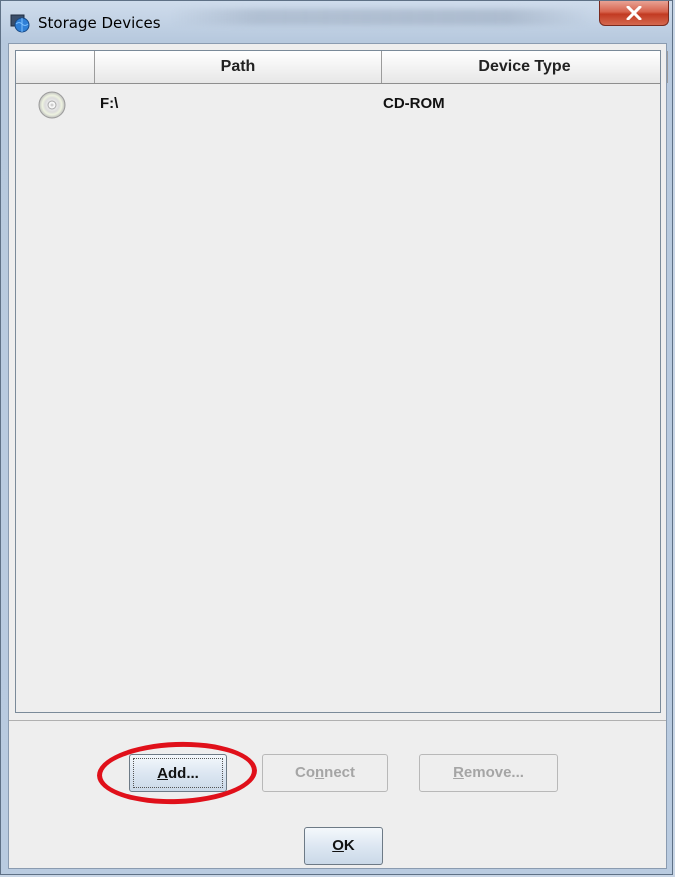 This screenshot has width=675, height=877. Describe the element at coordinates (52, 105) in the screenshot. I see `cd-rom-icon` at that location.